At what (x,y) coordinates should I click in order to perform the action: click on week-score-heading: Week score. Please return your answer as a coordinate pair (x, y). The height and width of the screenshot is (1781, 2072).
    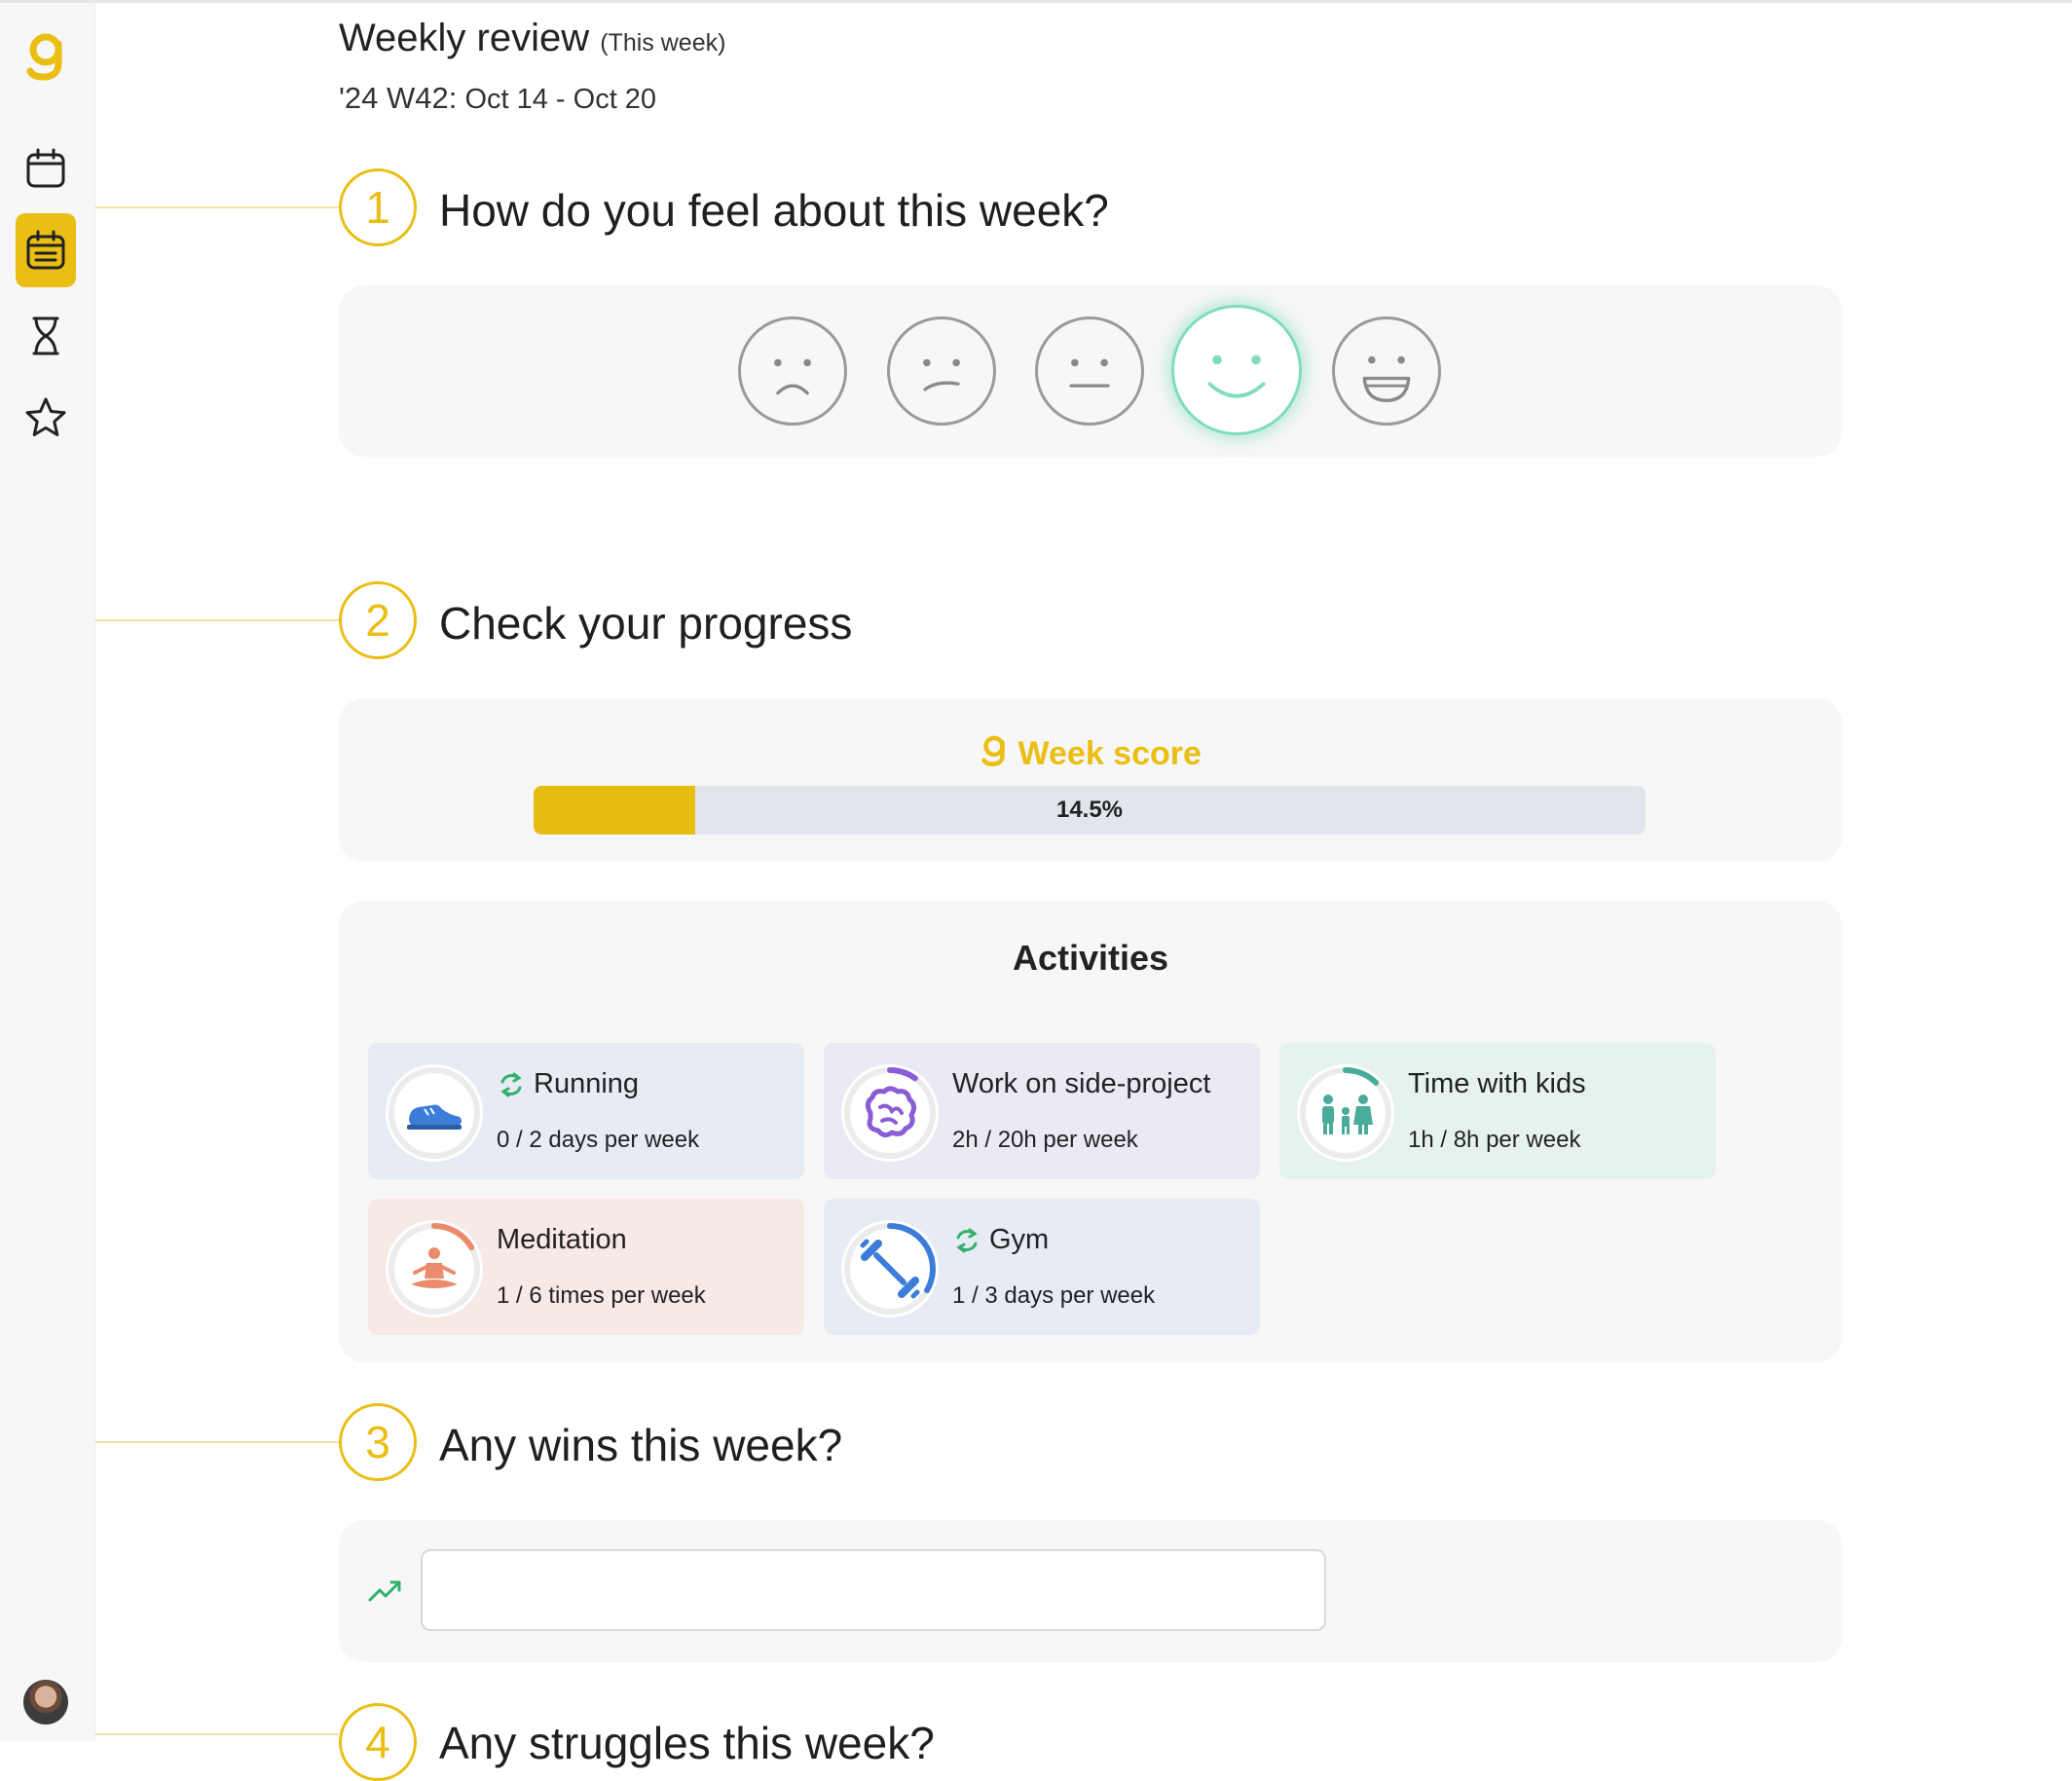
    Looking at the image, I should click on (1090, 753).